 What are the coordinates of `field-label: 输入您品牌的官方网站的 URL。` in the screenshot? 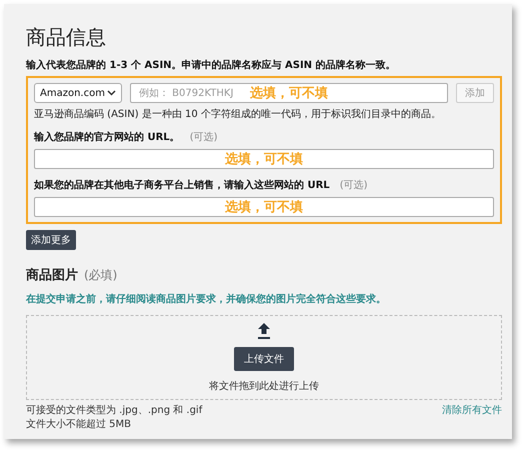 It's located at (107, 137).